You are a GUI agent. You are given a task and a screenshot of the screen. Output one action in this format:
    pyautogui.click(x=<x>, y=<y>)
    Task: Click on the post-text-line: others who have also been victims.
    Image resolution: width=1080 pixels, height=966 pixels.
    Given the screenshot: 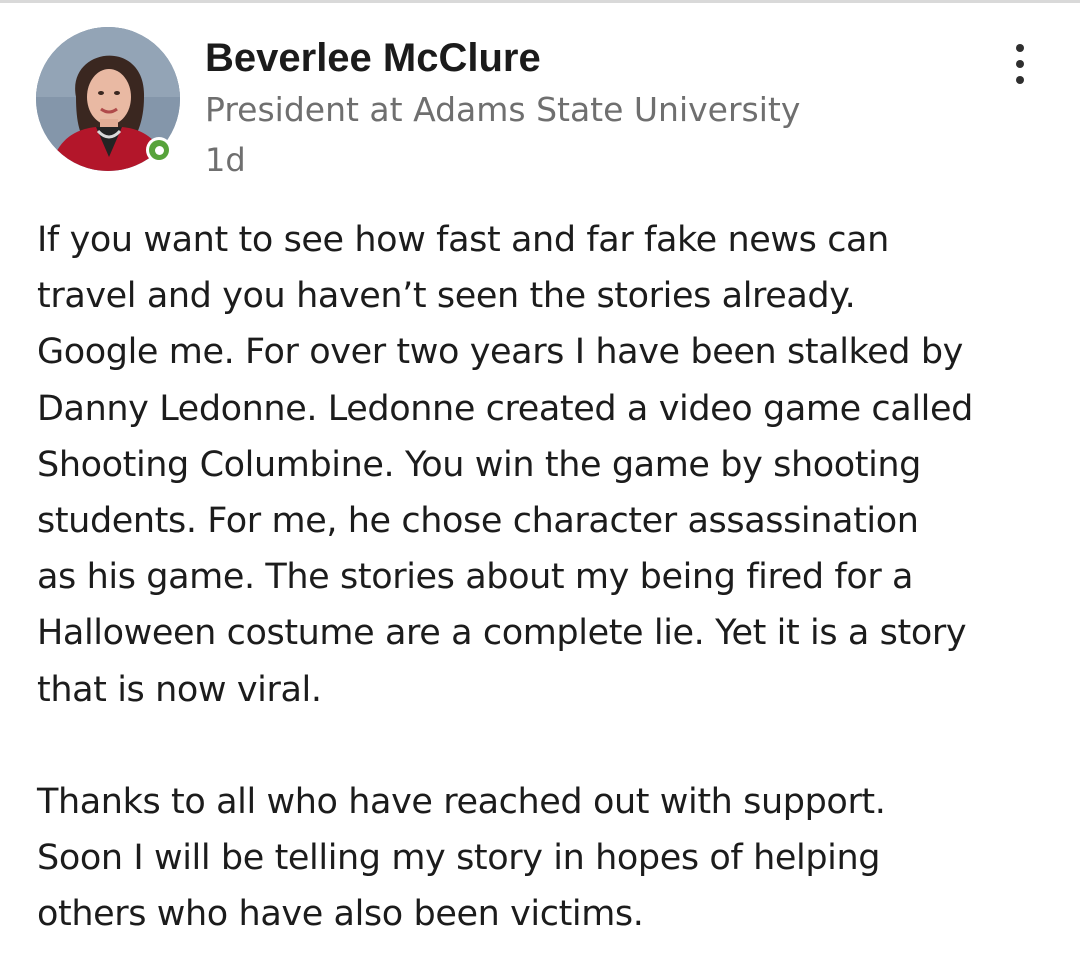 What is the action you would take?
    pyautogui.click(x=340, y=914)
    